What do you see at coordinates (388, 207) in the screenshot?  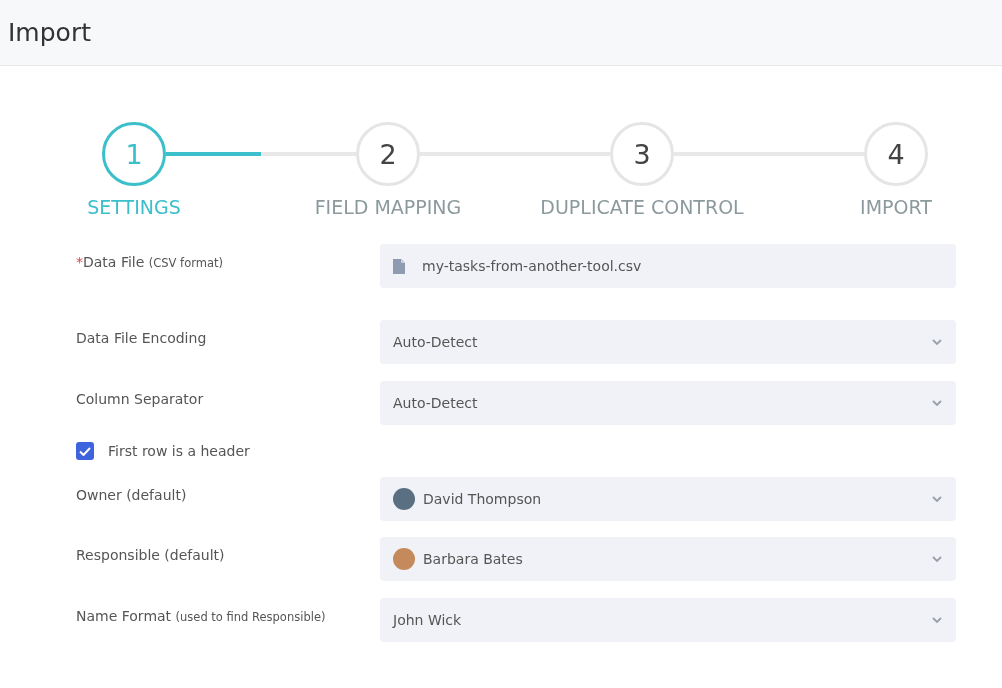 I see `step-label: FIELD MAPPING` at bounding box center [388, 207].